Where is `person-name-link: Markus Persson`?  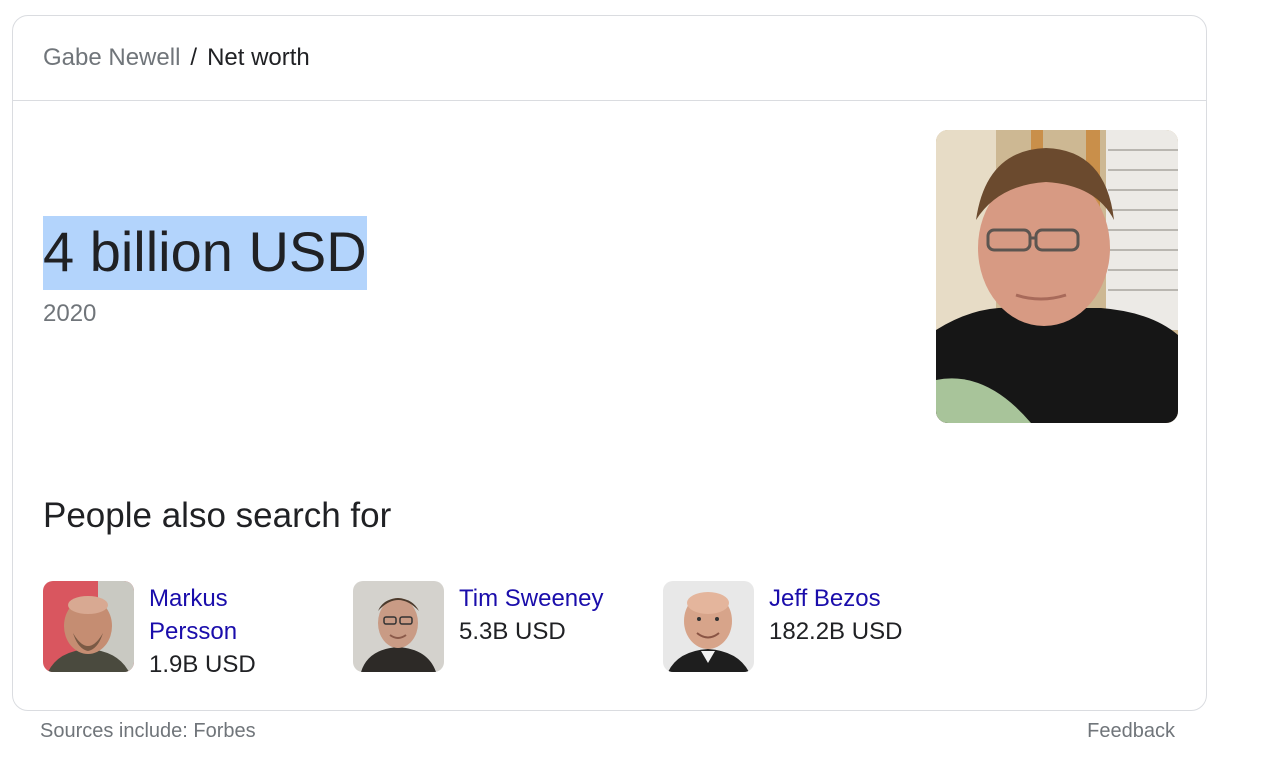 person-name-link: Markus Persson is located at coordinates (209, 615).